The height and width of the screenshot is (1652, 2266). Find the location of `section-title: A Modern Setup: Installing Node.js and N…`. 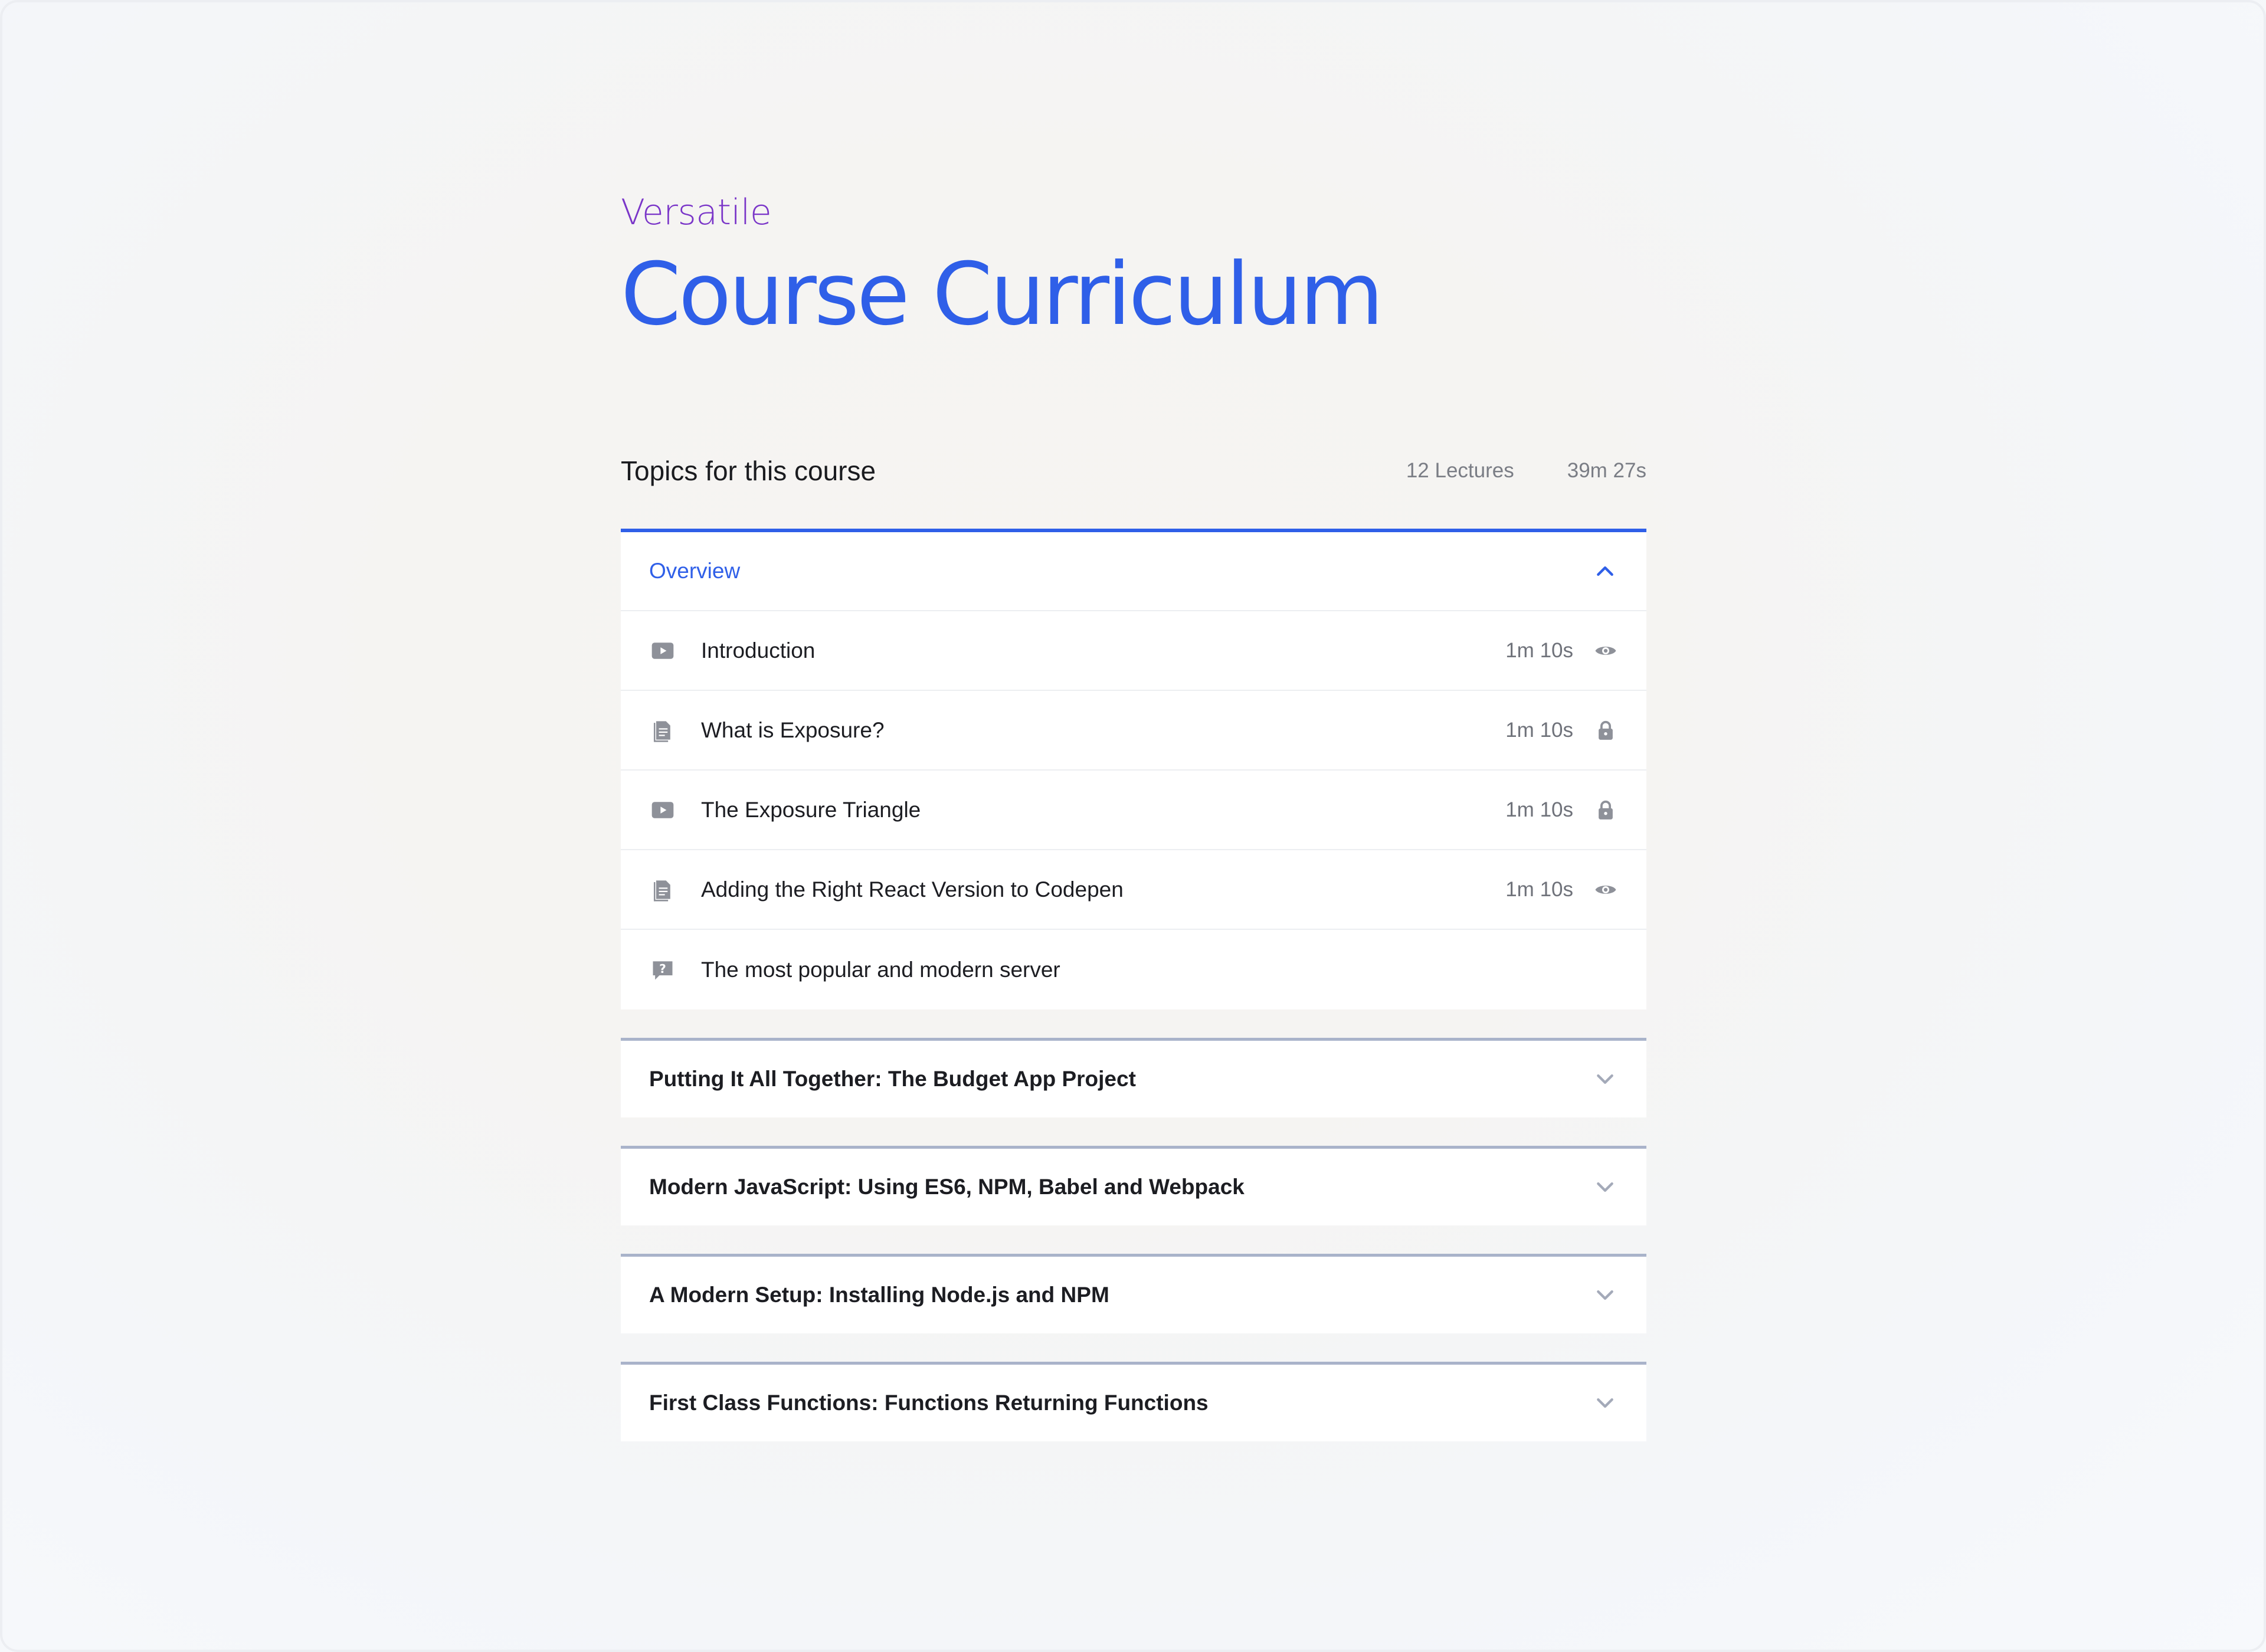

section-title: A Modern Setup: Installing Node.js and N… is located at coordinates (879, 1295).